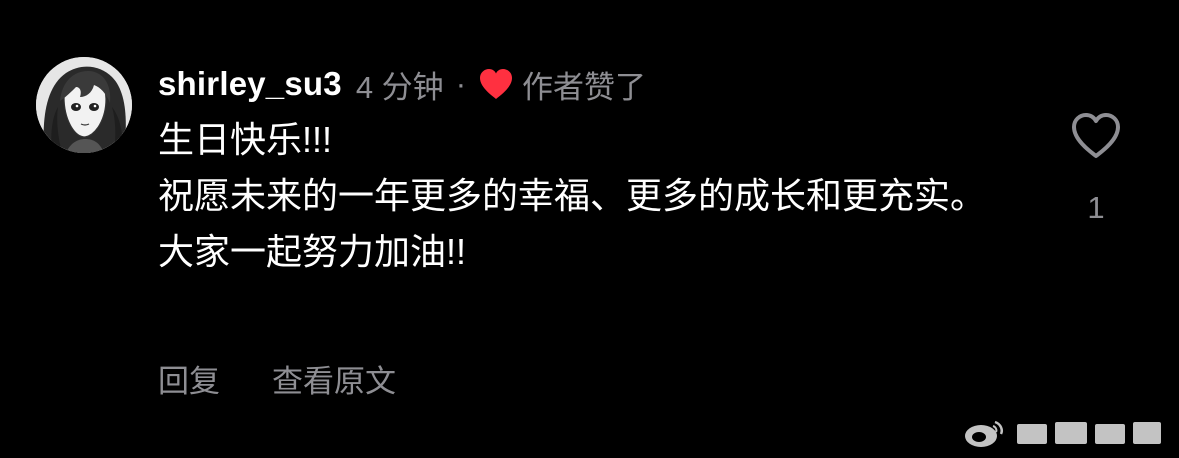  I want to click on comment-line-3: 大家一起努力加油!!, so click(312, 251).